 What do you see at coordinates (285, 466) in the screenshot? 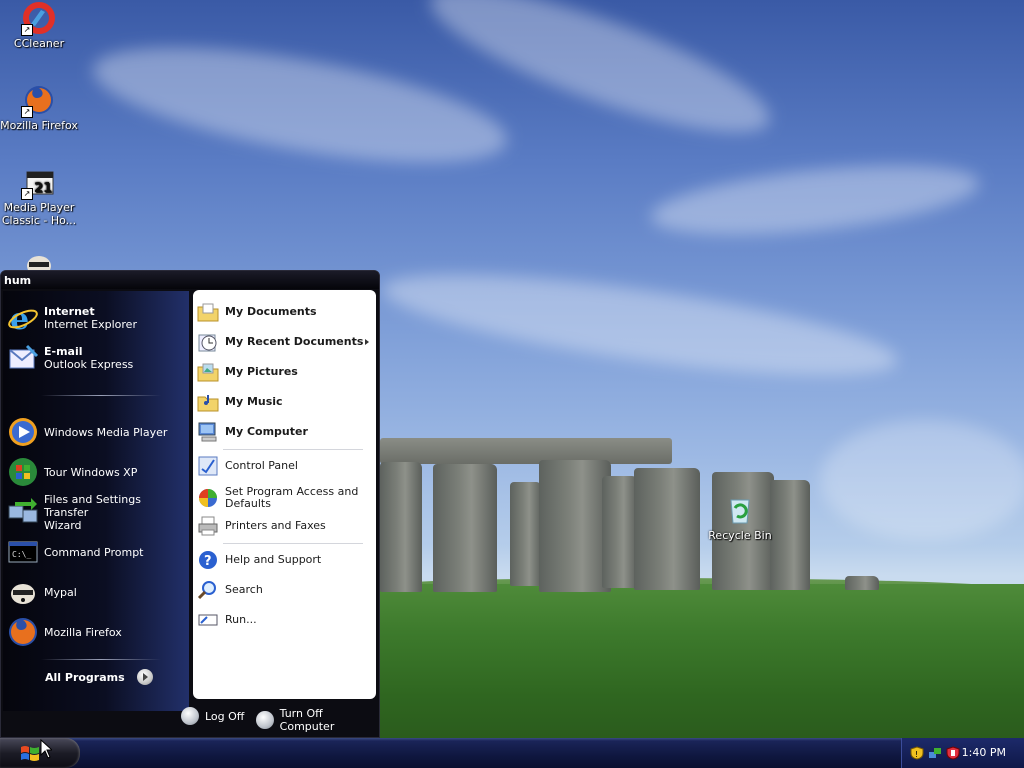
I see `system-control-panel: Control Panel` at bounding box center [285, 466].